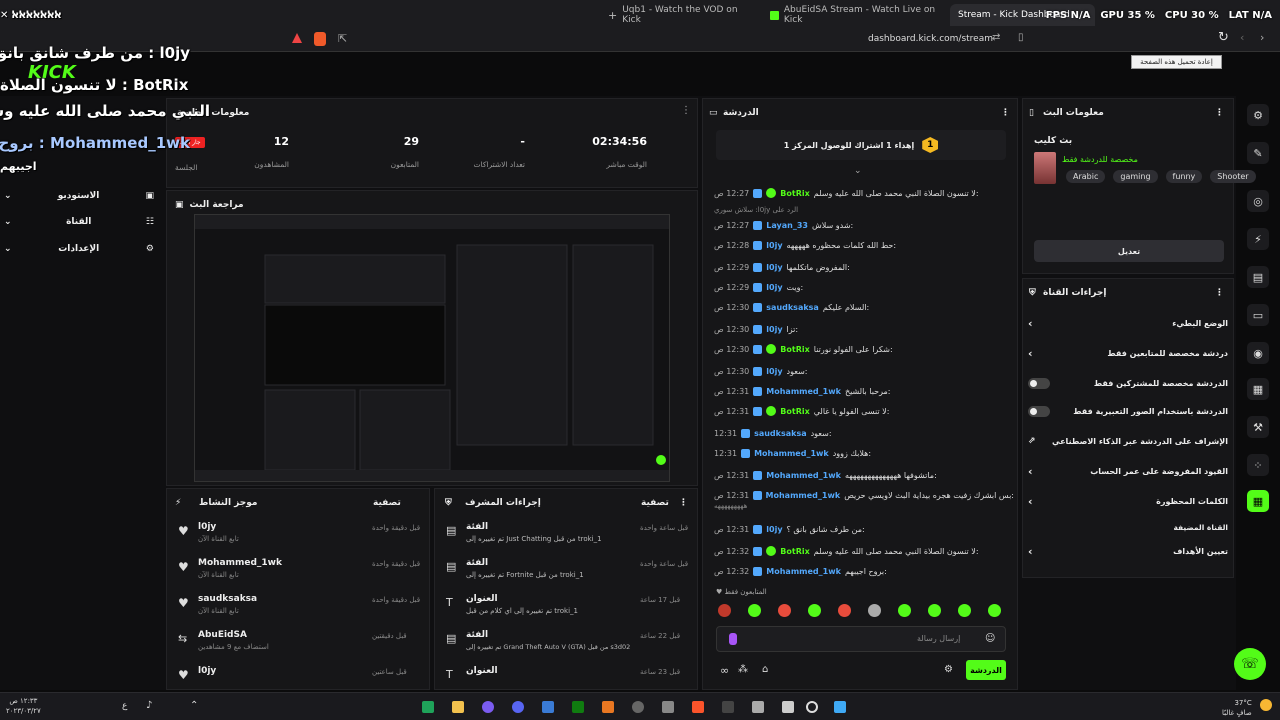 Image resolution: width=1280 pixels, height=720 pixels. What do you see at coordinates (858, 171) in the screenshot?
I see `expand-chevron-icon: ⌄` at bounding box center [858, 171].